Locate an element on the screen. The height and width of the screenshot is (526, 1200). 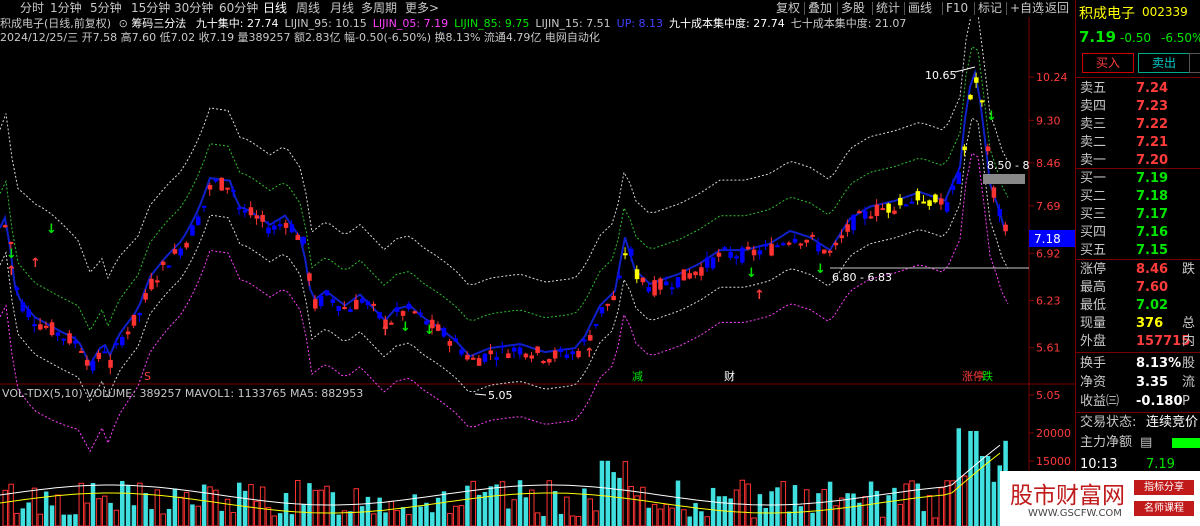
list-icon: ▤ is located at coordinates (1146, 443).